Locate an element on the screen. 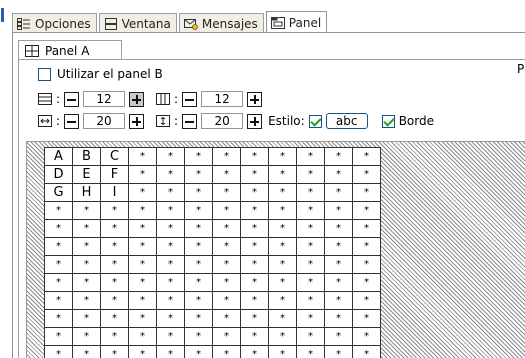 This screenshot has width=525, height=358. height-increment-button is located at coordinates (255, 121).